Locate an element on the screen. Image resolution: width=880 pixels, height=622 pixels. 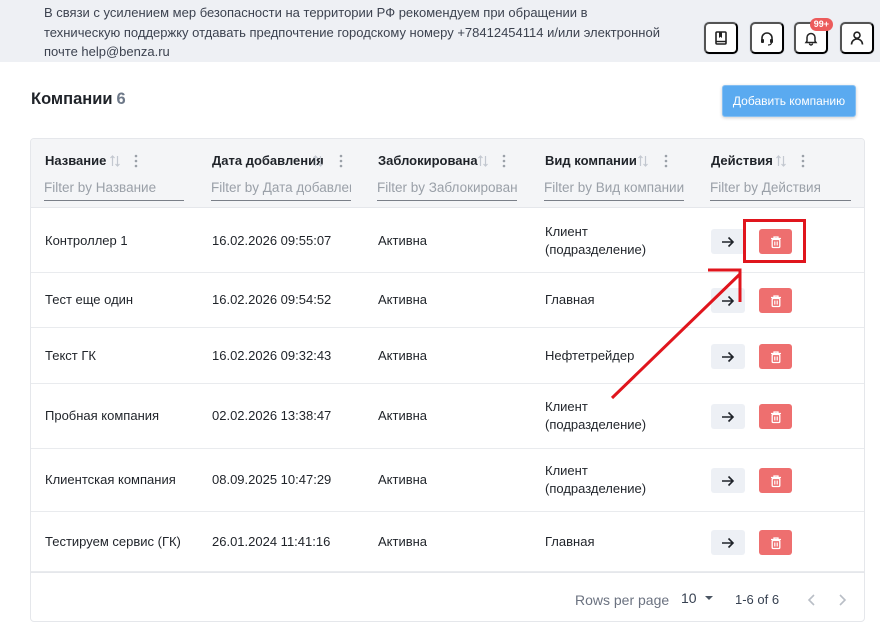
pagination: Rows per page 10 1-6 of 6 is located at coordinates (447, 596).